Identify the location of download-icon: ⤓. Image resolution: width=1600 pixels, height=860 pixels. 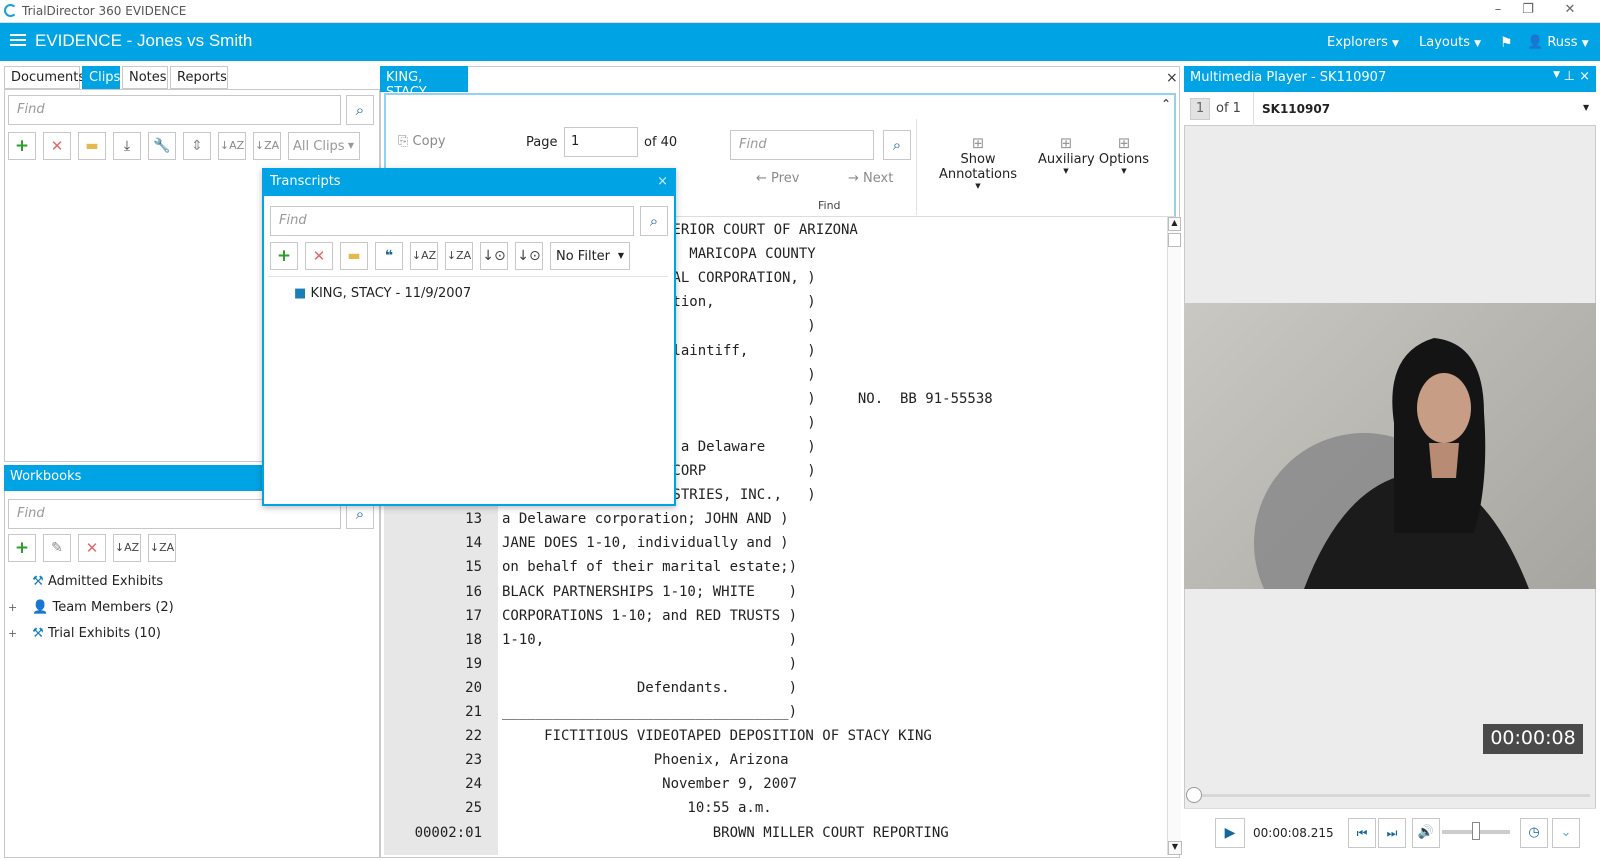
(127, 146).